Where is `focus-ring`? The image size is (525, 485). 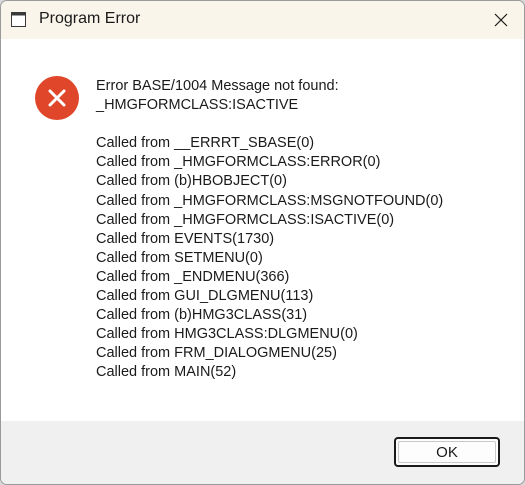 focus-ring is located at coordinates (447, 452).